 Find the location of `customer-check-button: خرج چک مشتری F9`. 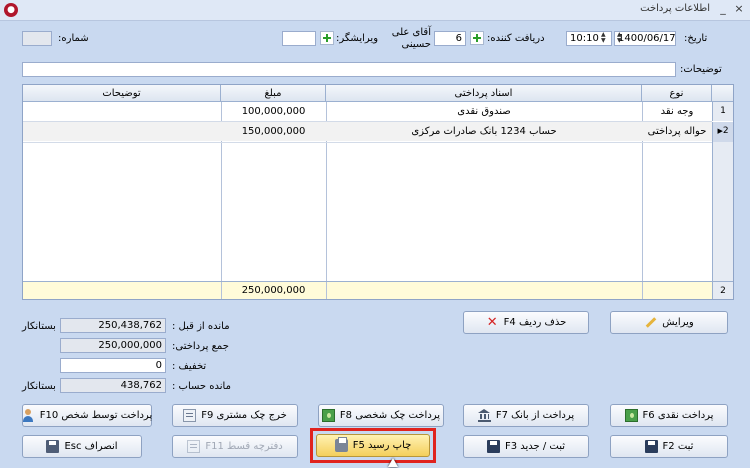

customer-check-button: خرج چک مشتری F9 is located at coordinates (235, 415).